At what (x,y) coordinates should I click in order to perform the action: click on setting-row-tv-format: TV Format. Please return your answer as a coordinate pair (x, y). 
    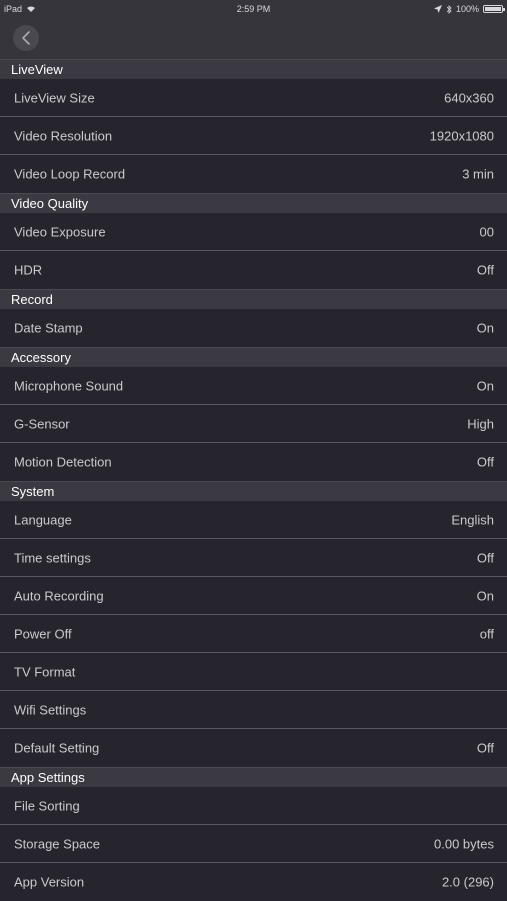
    Looking at the image, I should click on (253, 672).